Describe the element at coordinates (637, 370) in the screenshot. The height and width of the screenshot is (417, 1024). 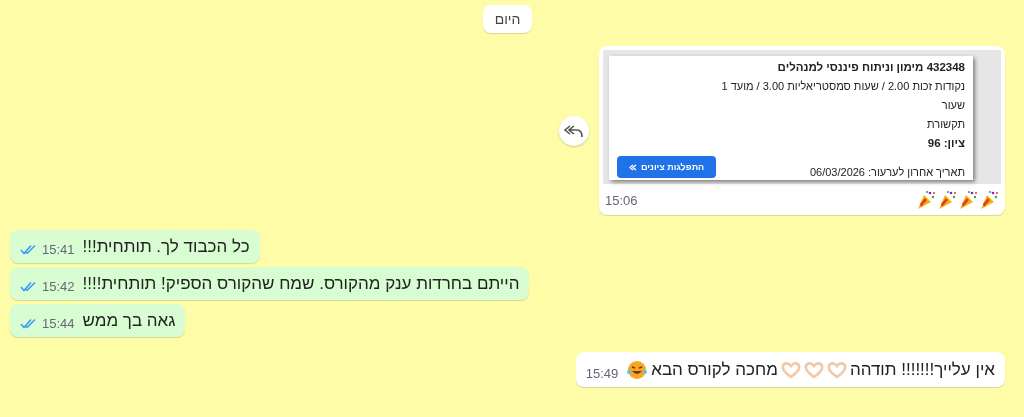
I see `laughing-face-icon` at that location.